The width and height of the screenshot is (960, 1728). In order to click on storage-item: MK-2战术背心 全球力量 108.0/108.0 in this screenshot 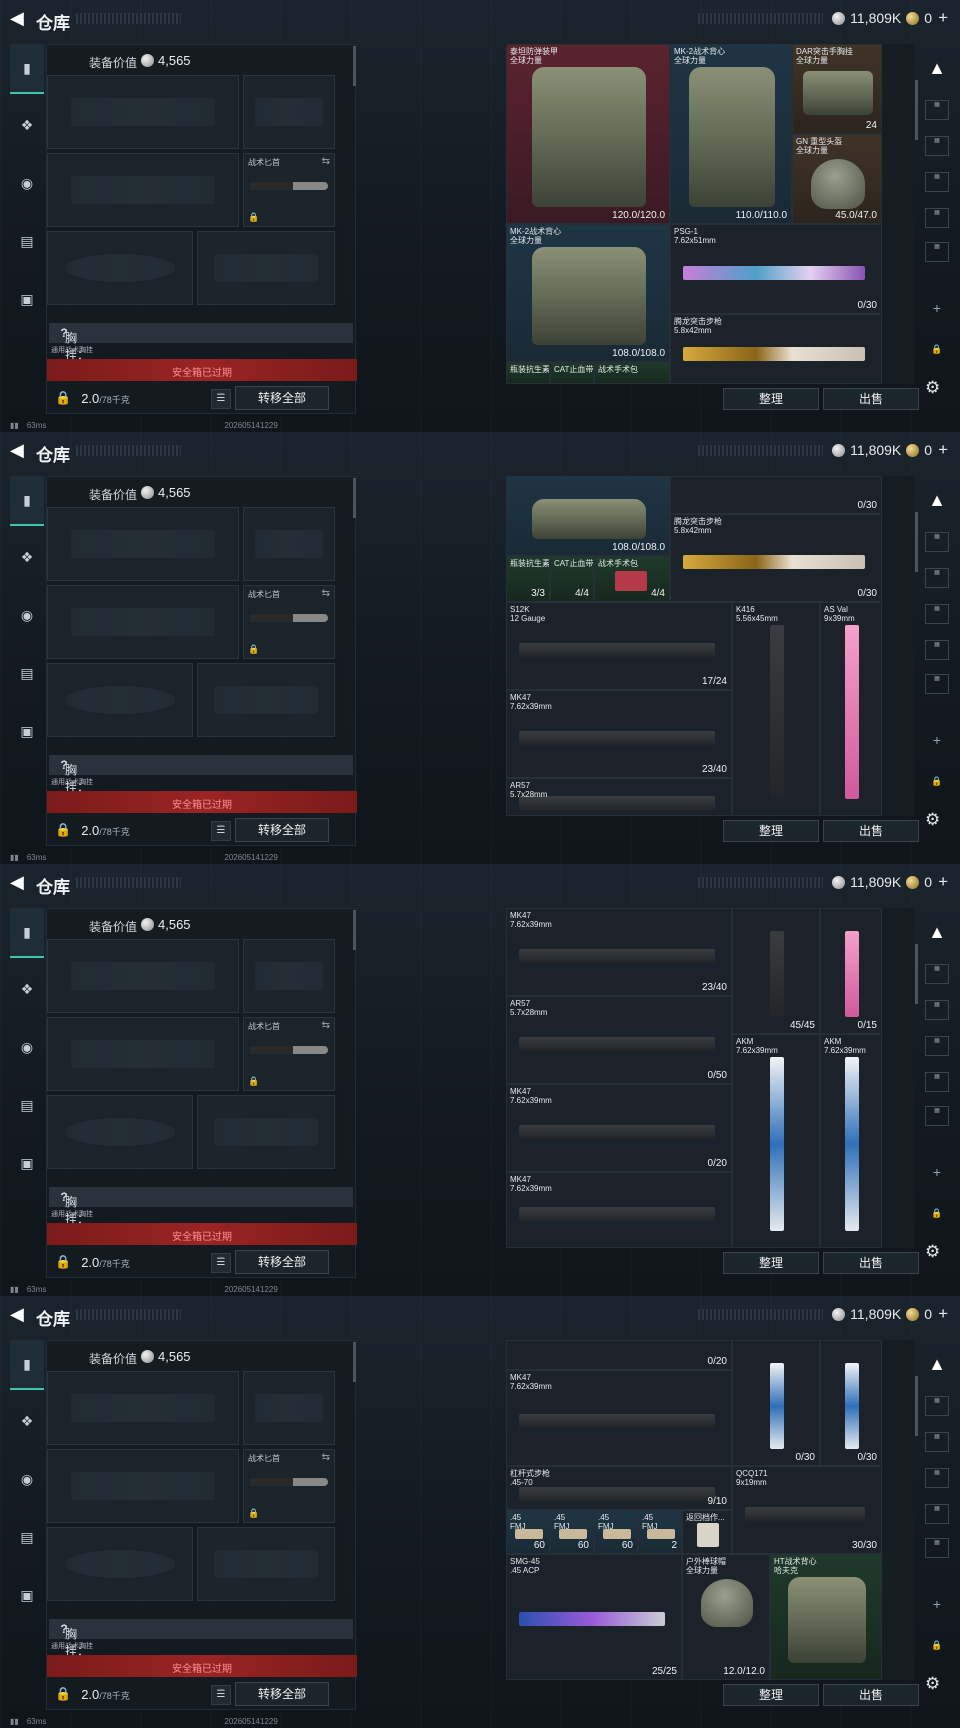, I will do `click(588, 293)`.